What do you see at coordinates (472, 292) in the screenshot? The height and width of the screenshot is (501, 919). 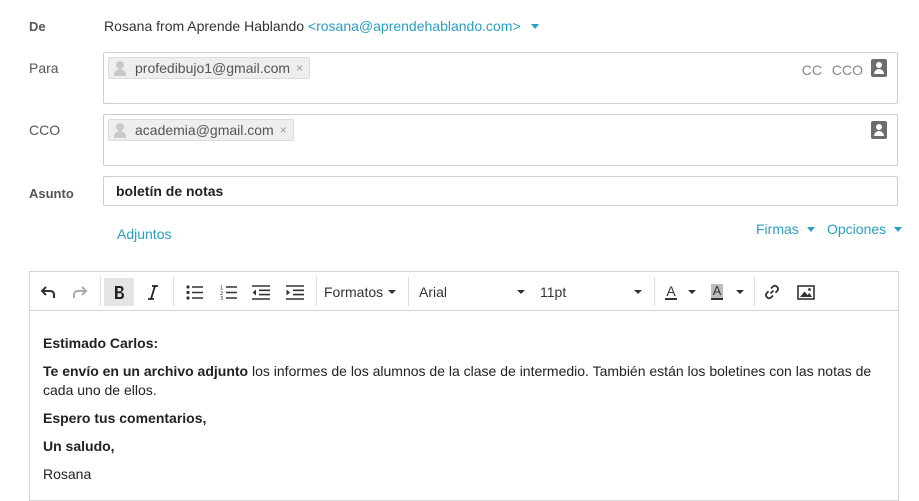 I see `font-family-select: Arial` at bounding box center [472, 292].